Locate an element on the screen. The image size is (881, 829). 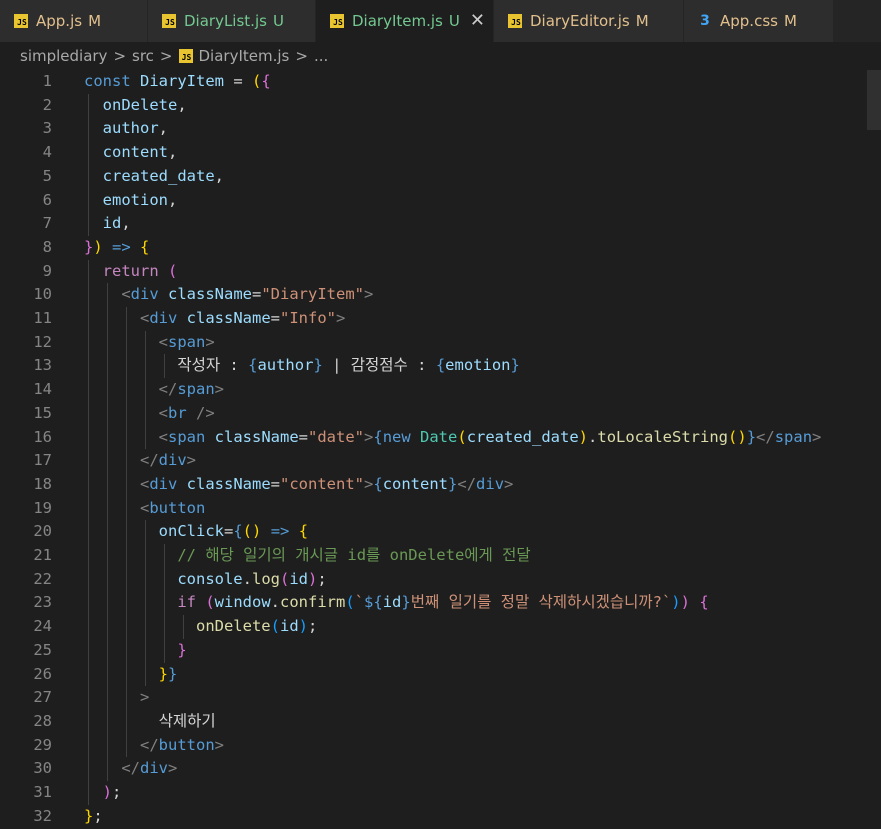
code-line: 20 onClick={() => { is located at coordinates (440, 532).